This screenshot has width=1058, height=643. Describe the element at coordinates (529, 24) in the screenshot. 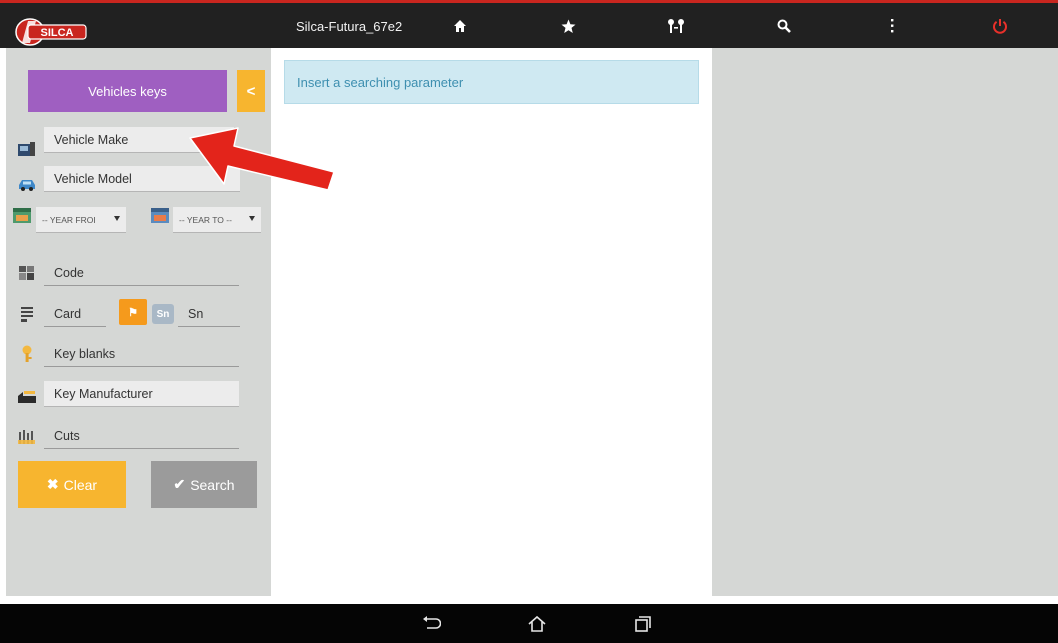

I see `top-bar: SILCA Silca-Futura_67e2` at that location.